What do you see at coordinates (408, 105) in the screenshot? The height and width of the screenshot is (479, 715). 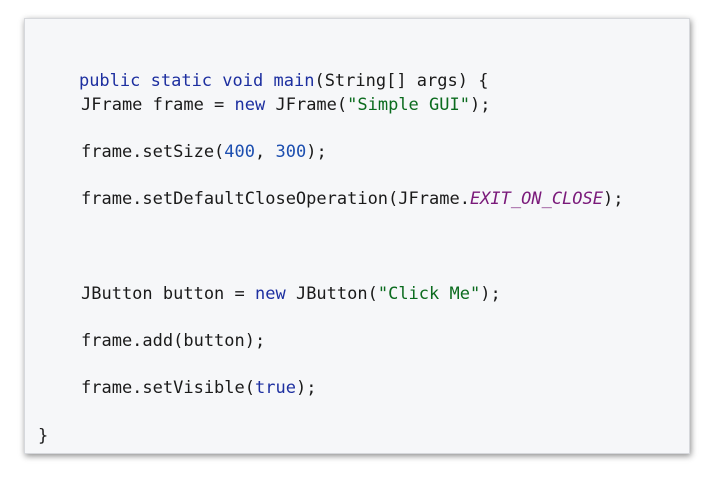 I see `string-literal-title: "Simple GUI"` at bounding box center [408, 105].